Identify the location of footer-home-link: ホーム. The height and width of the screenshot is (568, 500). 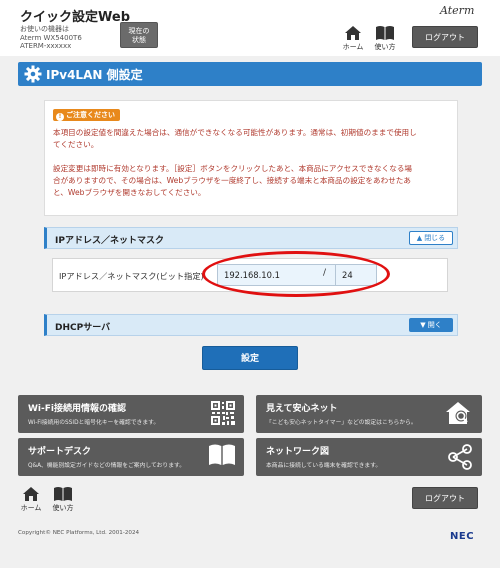
(31, 501).